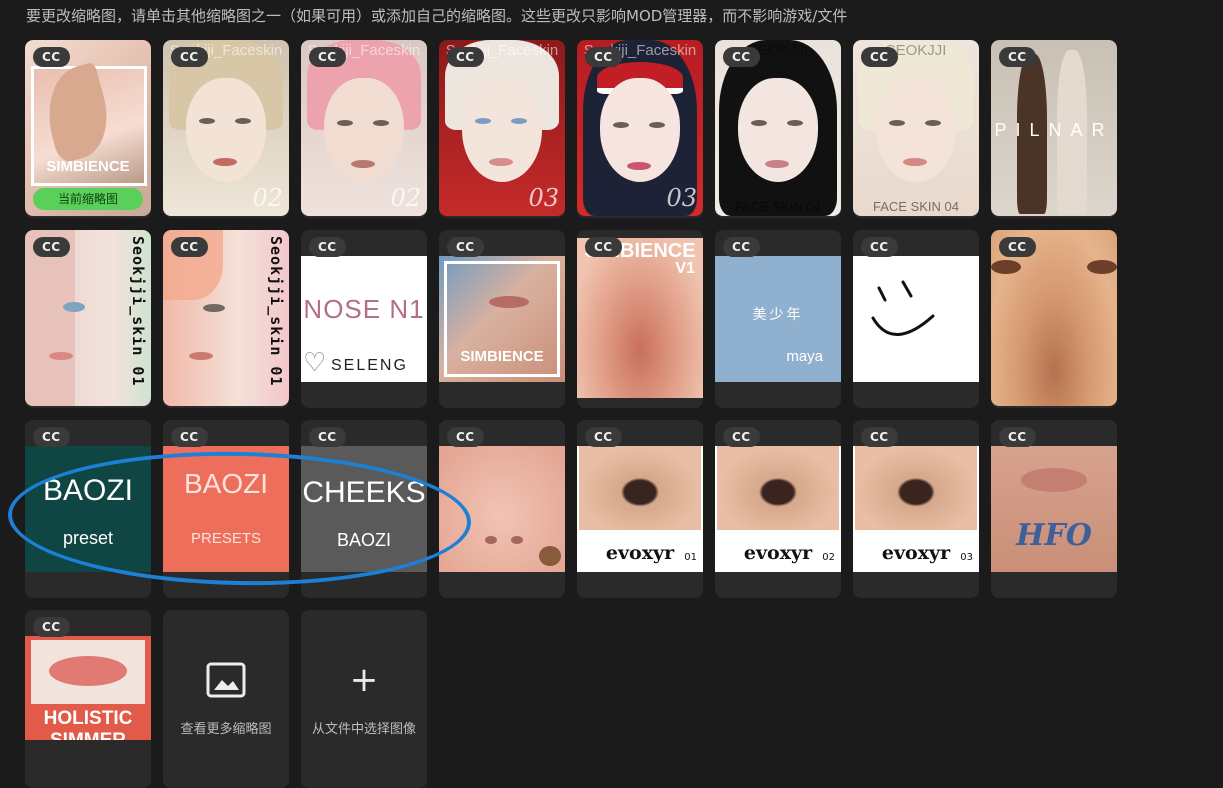  Describe the element at coordinates (88, 735) in the screenshot. I see `thumbnail-subcaption: SIMMER` at that location.